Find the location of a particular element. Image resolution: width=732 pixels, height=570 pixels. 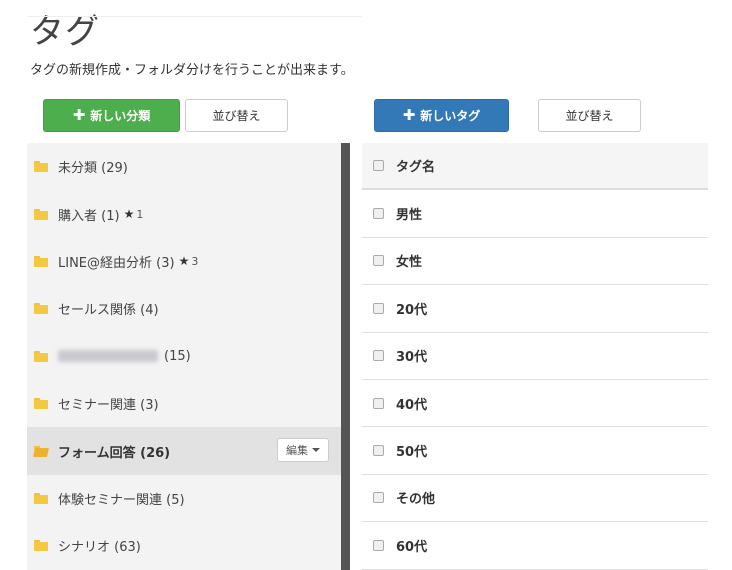

title-rule is located at coordinates (195, 16).